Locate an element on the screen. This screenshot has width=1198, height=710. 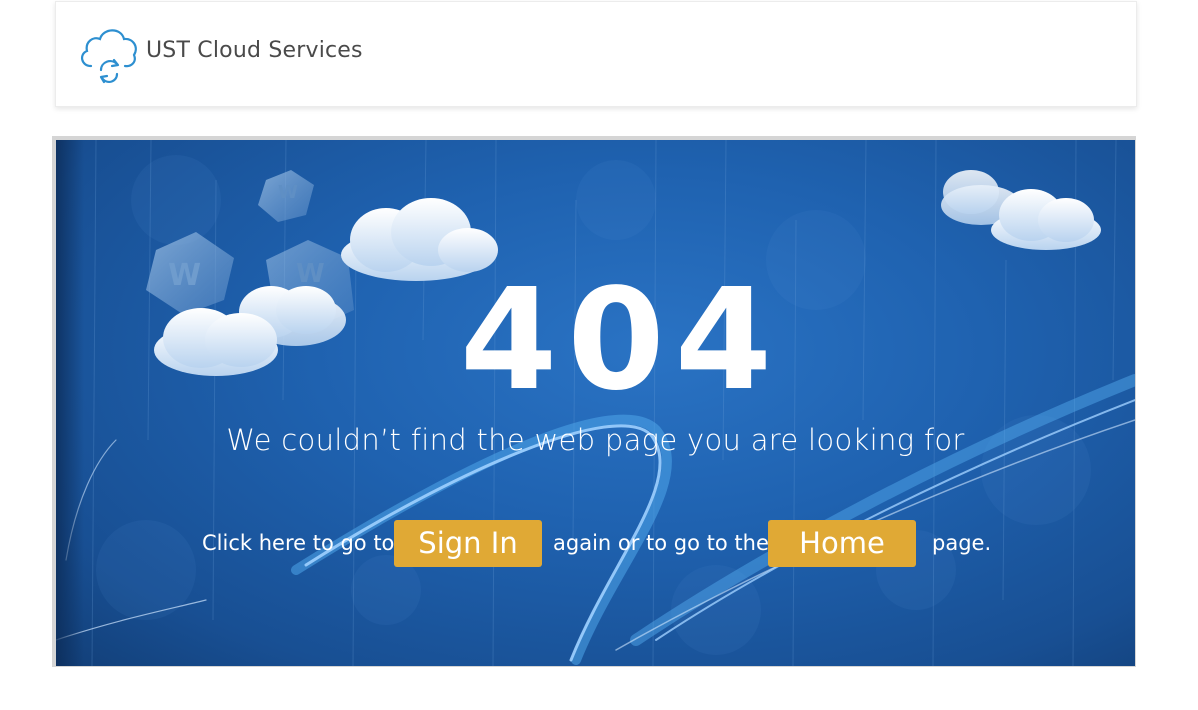
site-header: UST Cloud Services is located at coordinates (596, 54).